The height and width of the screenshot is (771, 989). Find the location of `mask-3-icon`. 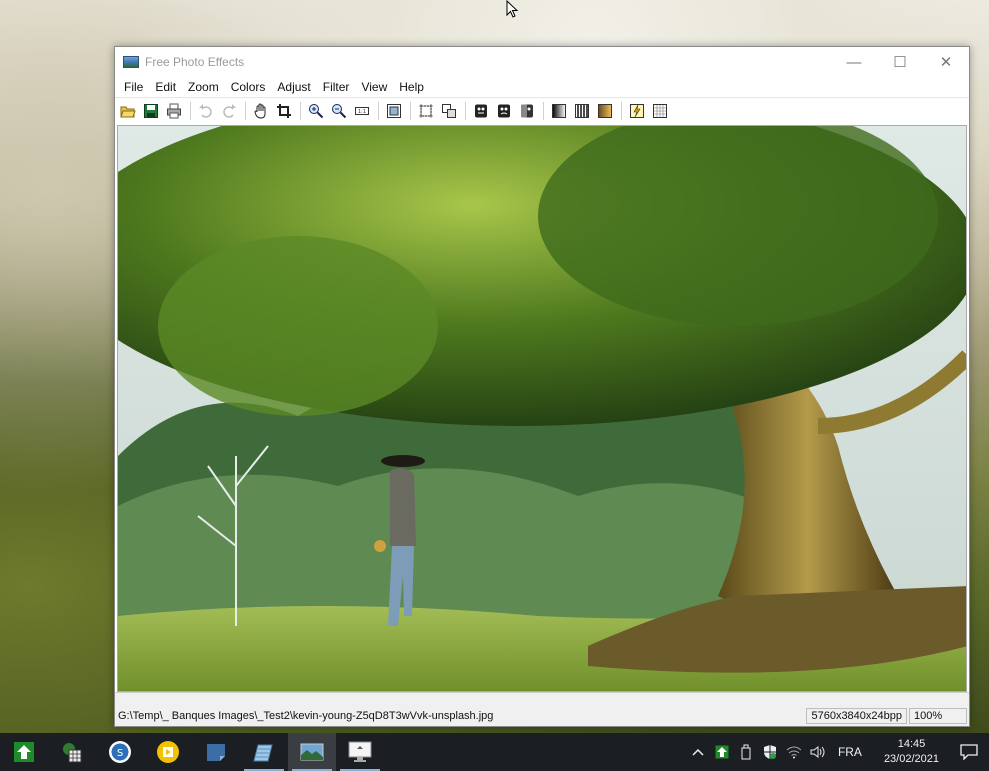

mask-3-icon is located at coordinates (527, 111).